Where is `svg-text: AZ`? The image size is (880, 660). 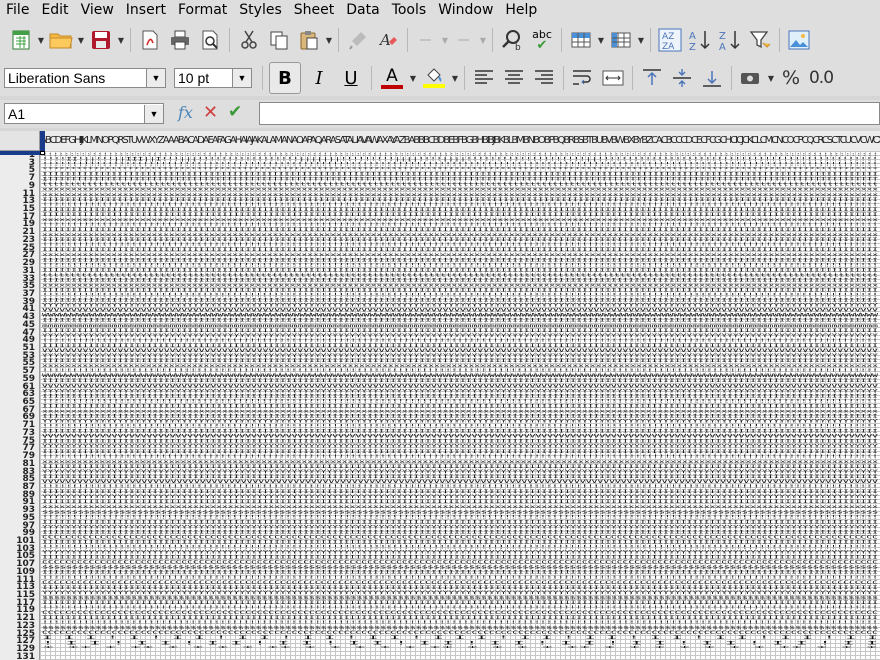 svg-text: AZ is located at coordinates (668, 37).